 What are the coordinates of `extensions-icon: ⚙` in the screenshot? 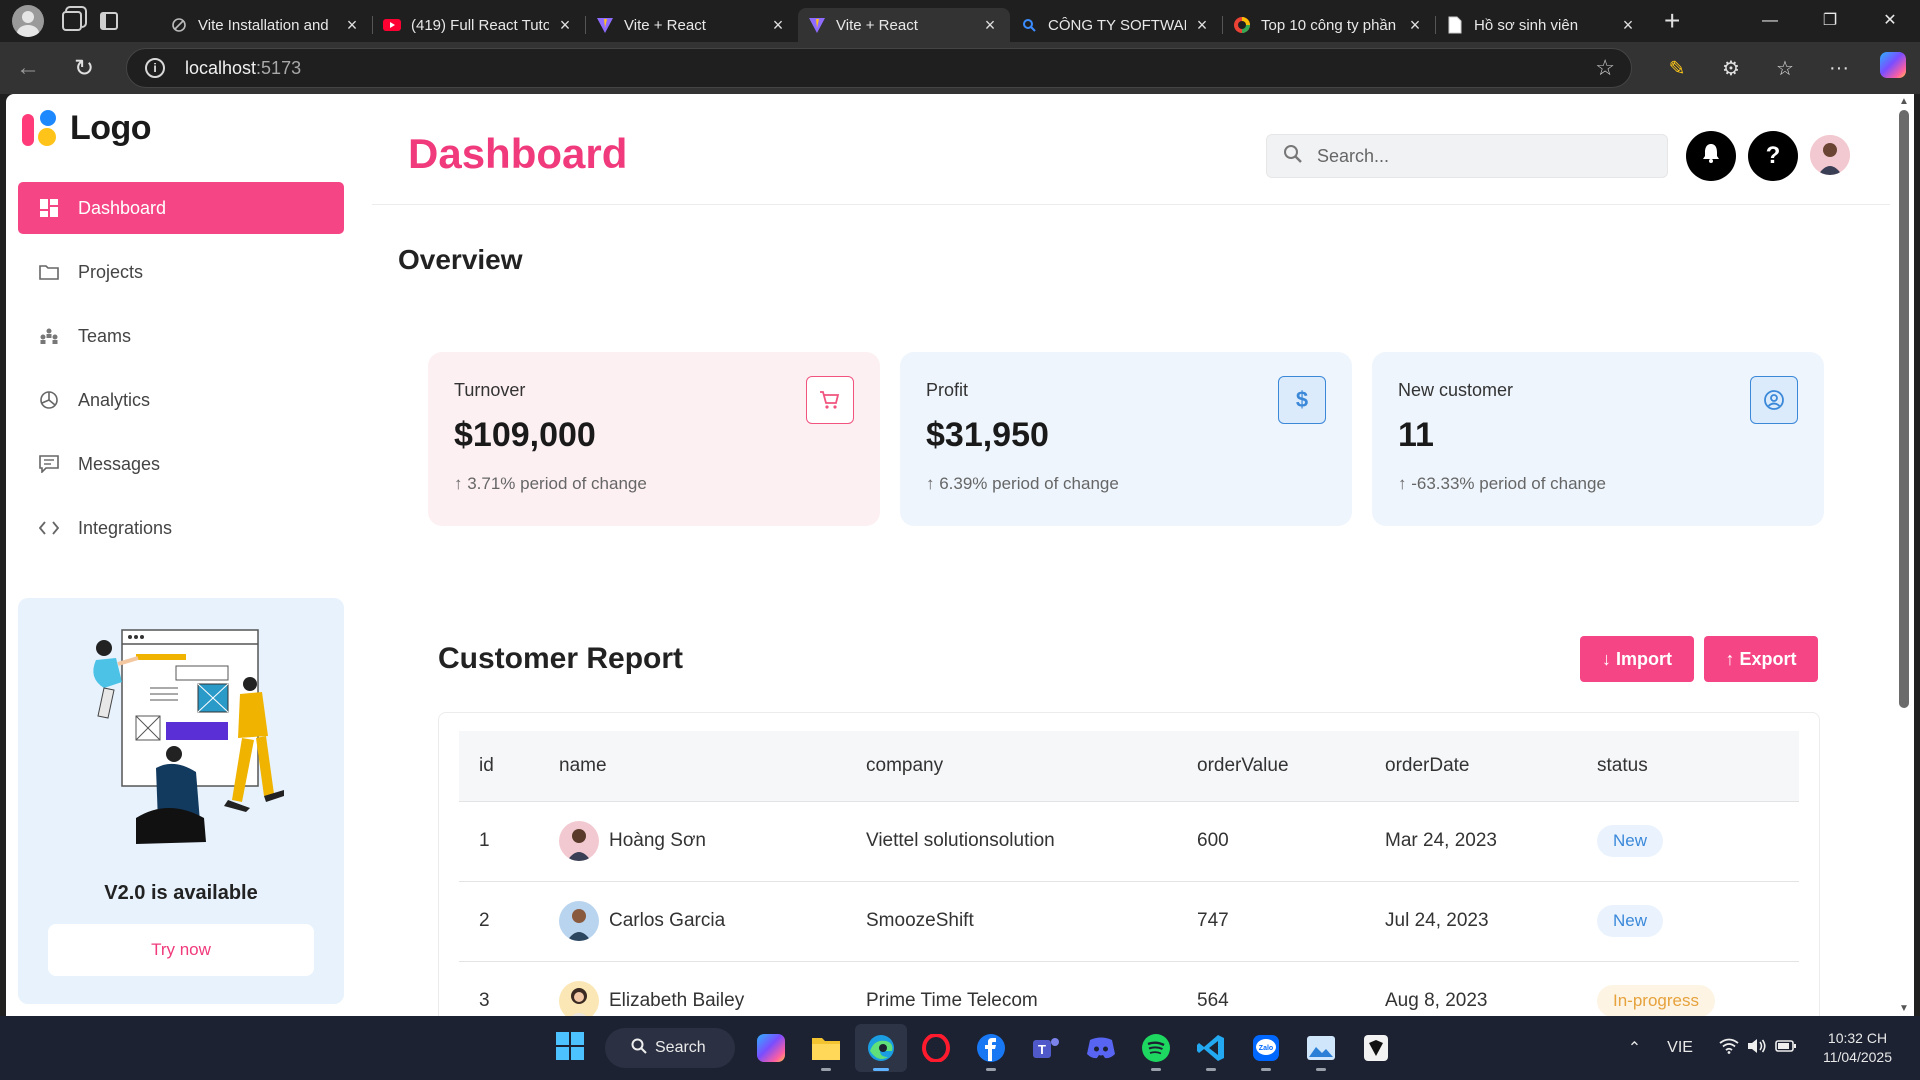 It's located at (1731, 68).